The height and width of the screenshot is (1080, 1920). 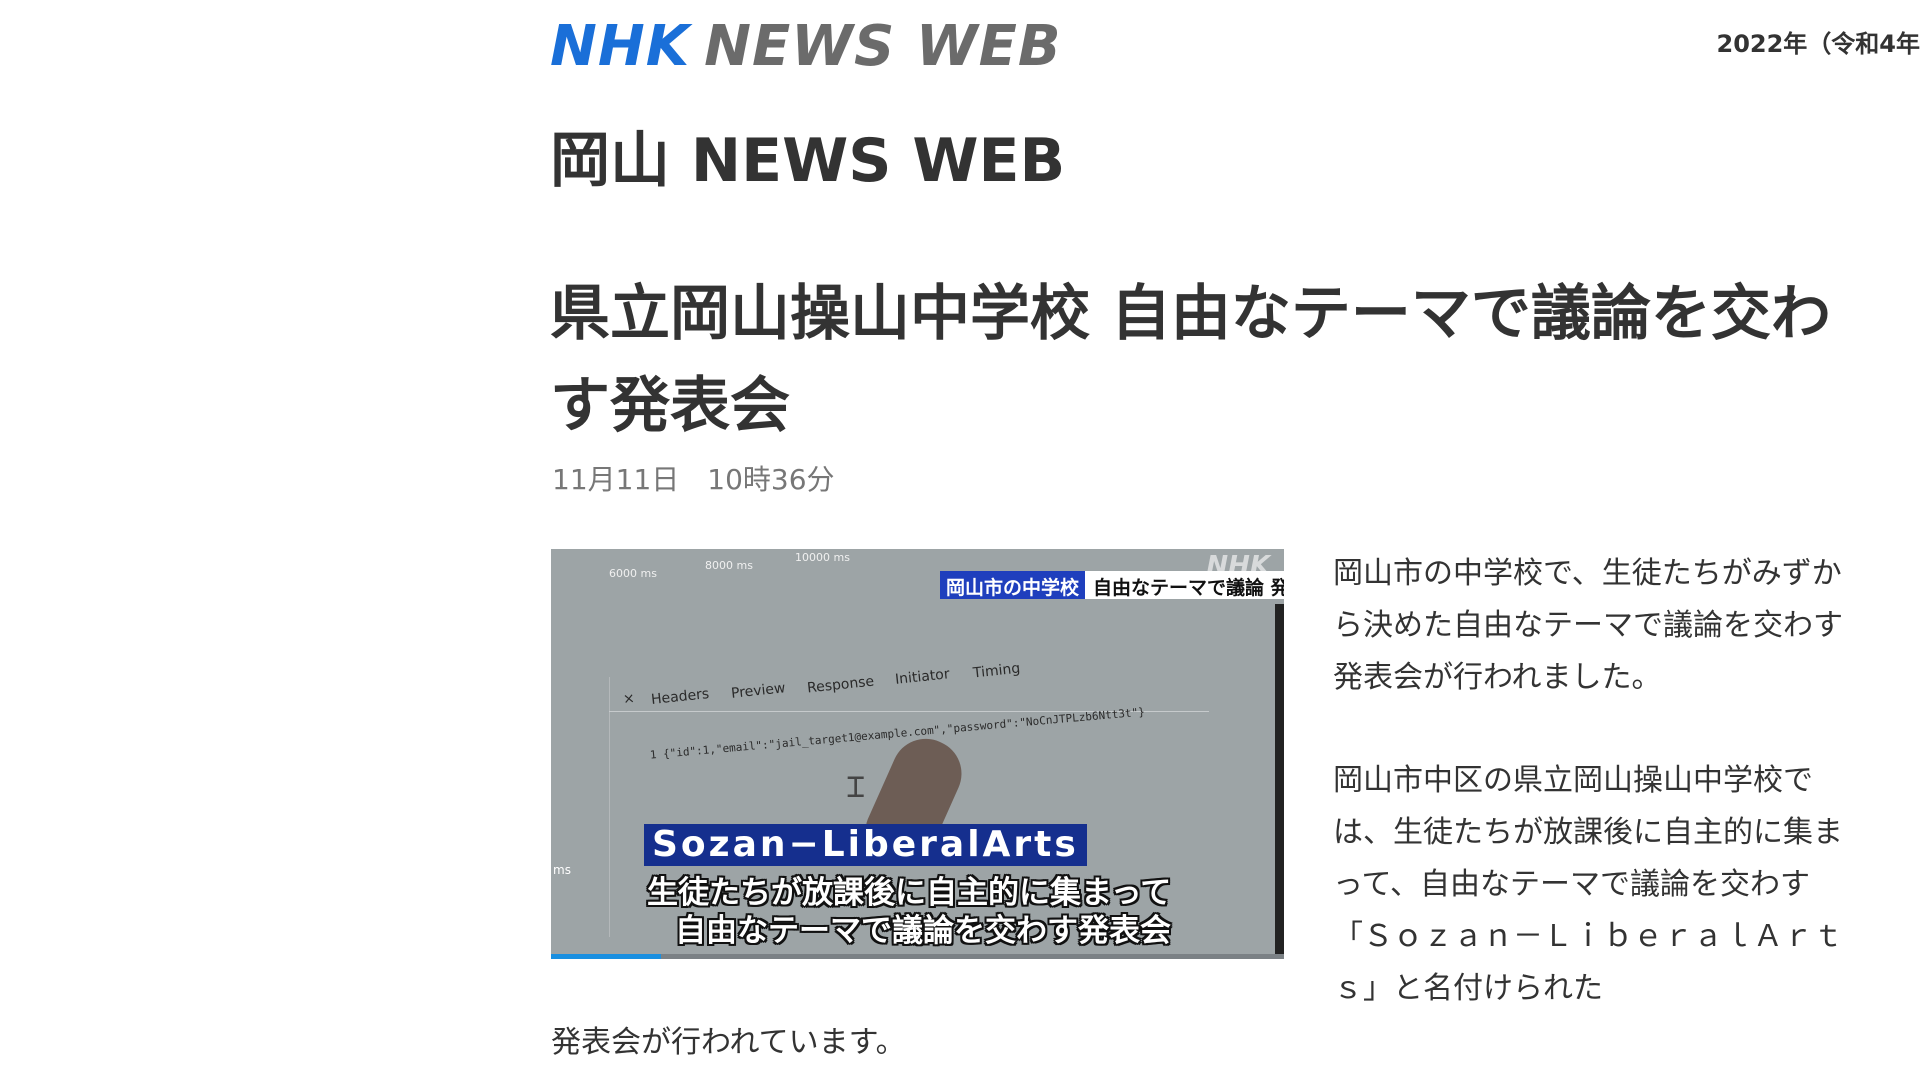 I want to click on nhk-watermark: NHK, so click(x=1238, y=566).